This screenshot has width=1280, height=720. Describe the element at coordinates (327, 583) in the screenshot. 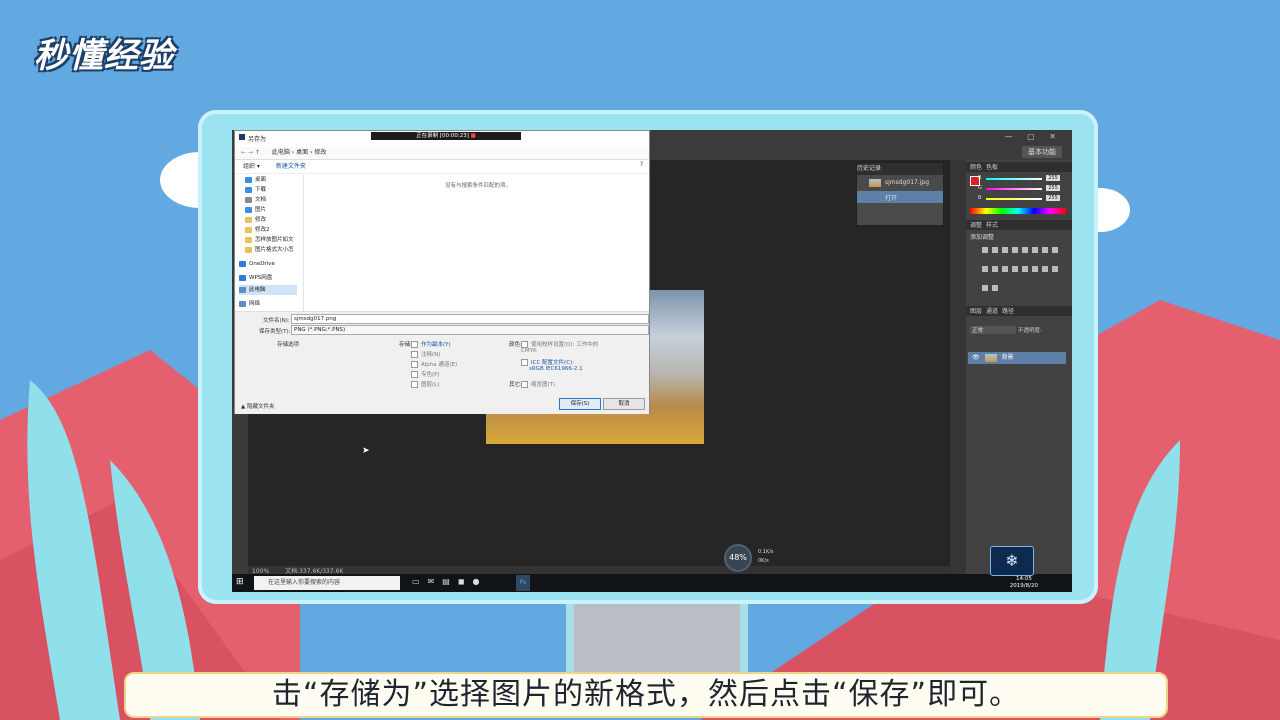

I see `taskbar-search-input: 在这里输入你要搜索的内容` at that location.